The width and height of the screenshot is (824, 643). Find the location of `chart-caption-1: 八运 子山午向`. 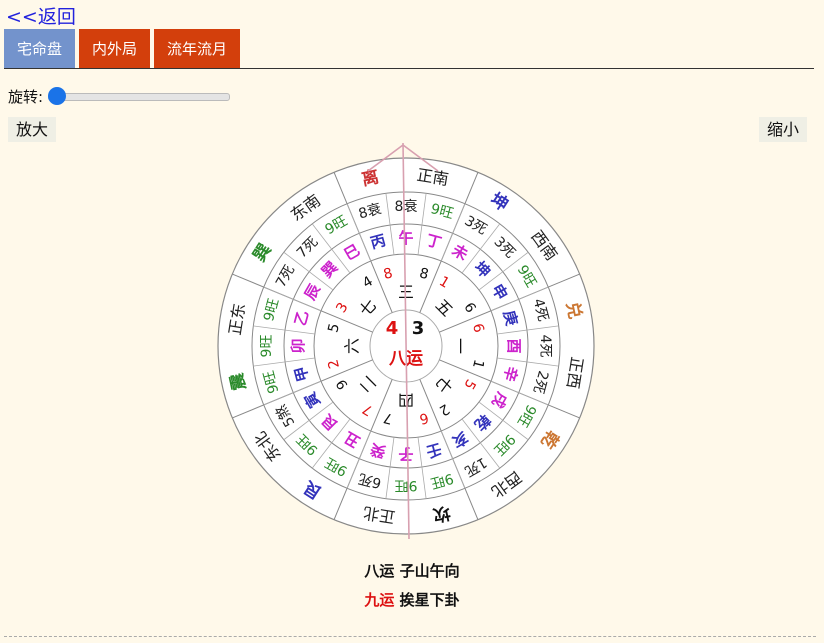

chart-caption-1: 八运 子山午向 is located at coordinates (412, 571).